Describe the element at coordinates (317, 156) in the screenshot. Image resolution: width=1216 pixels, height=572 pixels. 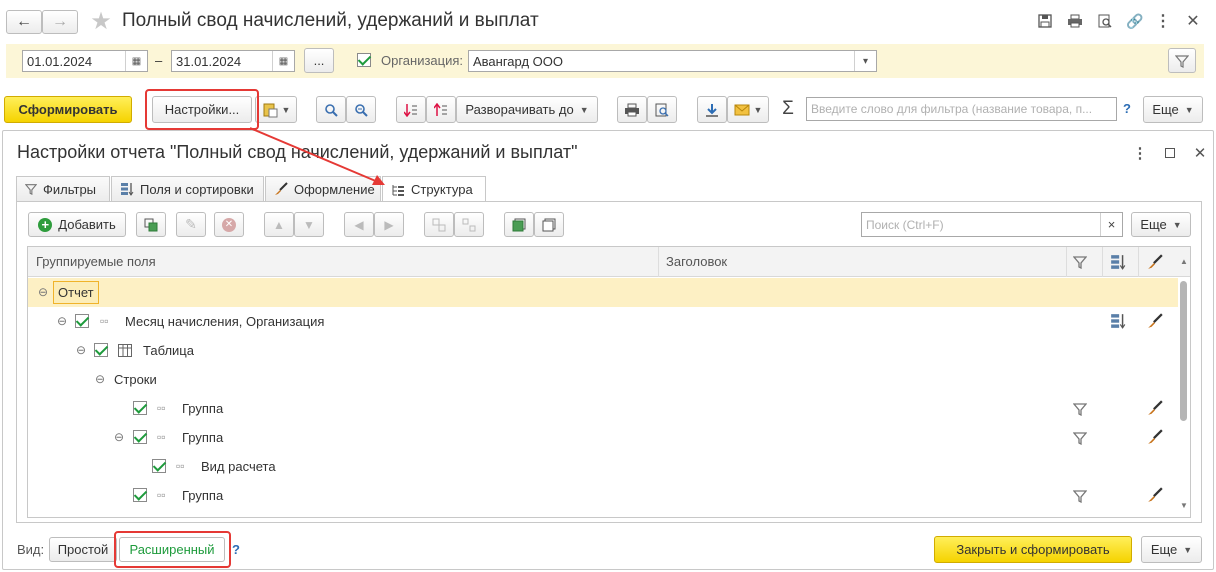
I see `annotation-arrow` at that location.